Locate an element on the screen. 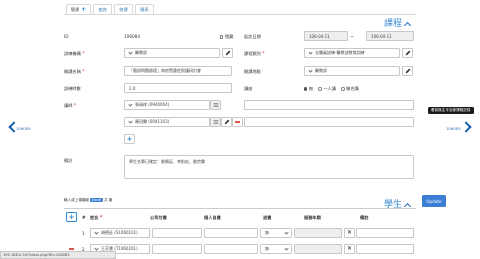 This screenshot has height=259, width=480. edit-lecturer-2-button is located at coordinates (226, 122).